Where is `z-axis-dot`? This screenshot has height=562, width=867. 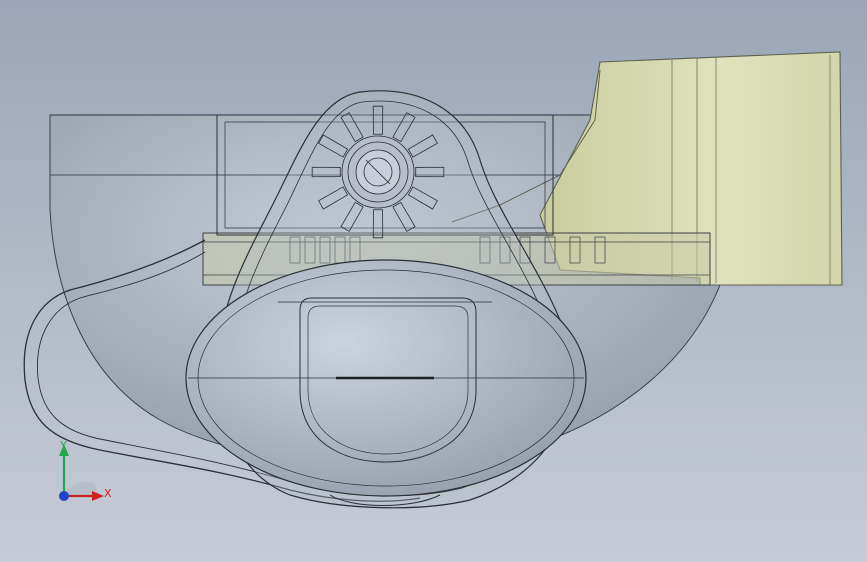
z-axis-dot is located at coordinates (64, 496).